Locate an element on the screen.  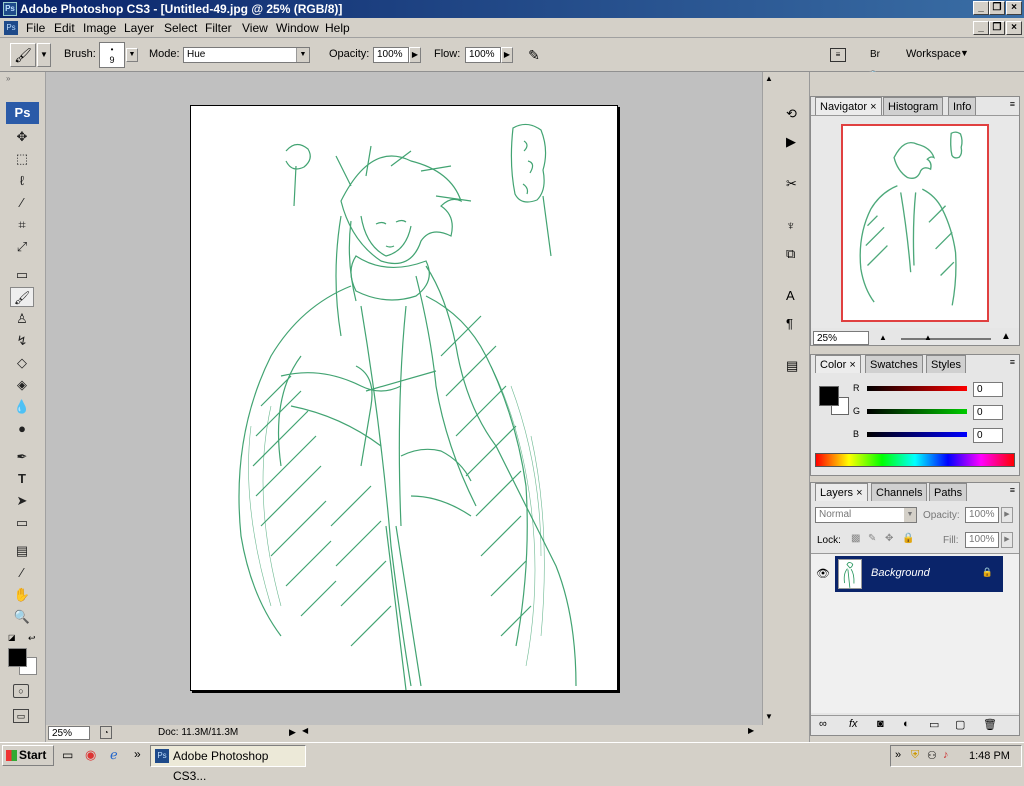
layers-panel-menu-icon: ≡ is located at coordinates (1012, 490).